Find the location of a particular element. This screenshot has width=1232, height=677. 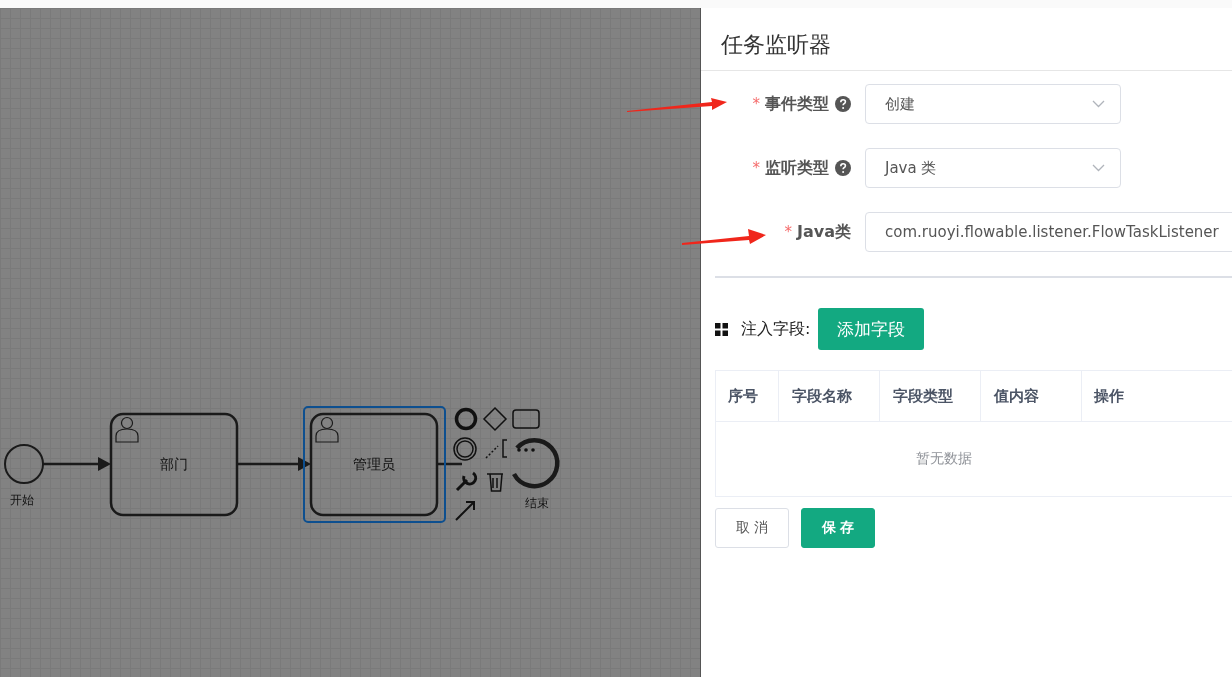

sequence-line is located at coordinates (449, 464).